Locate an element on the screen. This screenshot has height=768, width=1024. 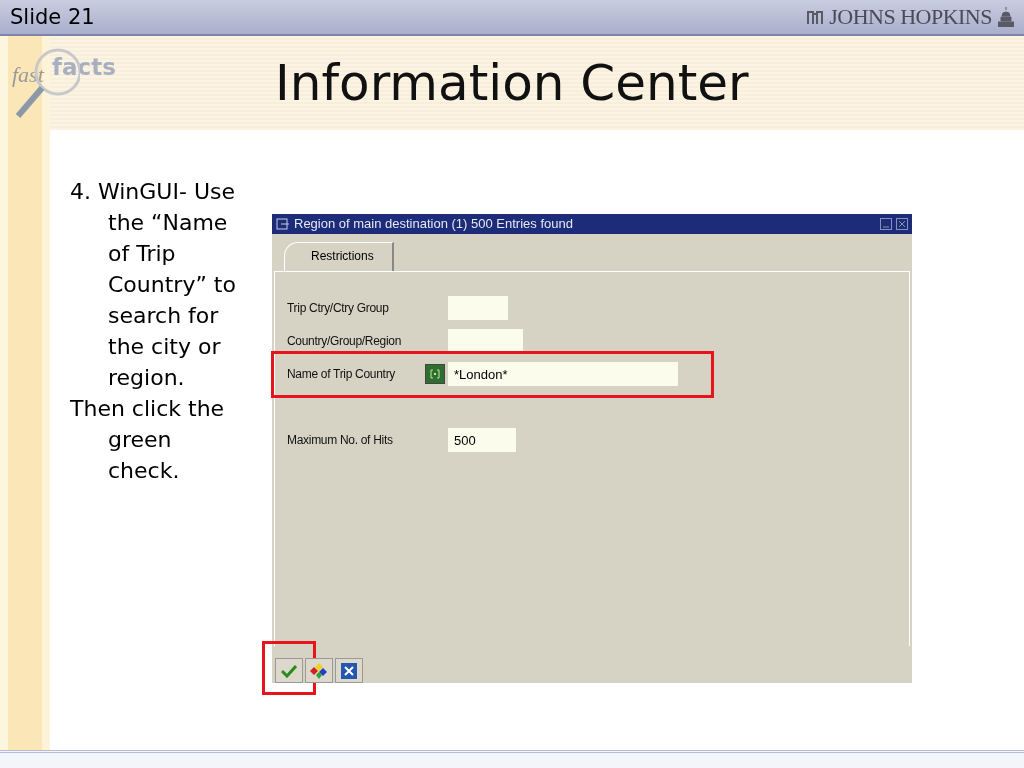
minimize-icon is located at coordinates (886, 223).